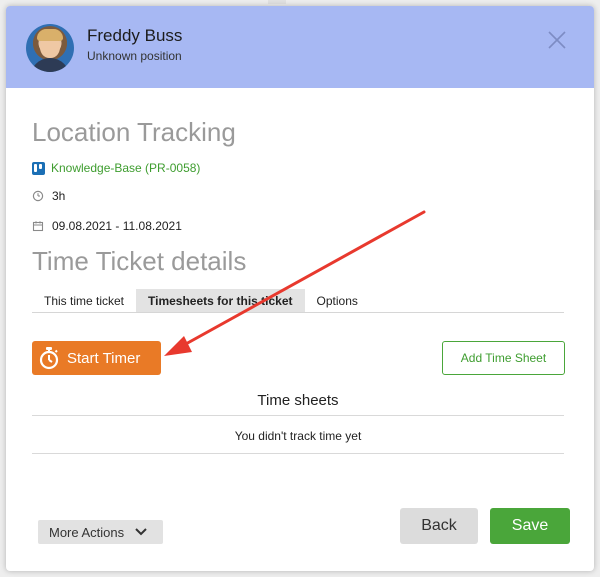  I want to click on close-icon, so click(557, 40).